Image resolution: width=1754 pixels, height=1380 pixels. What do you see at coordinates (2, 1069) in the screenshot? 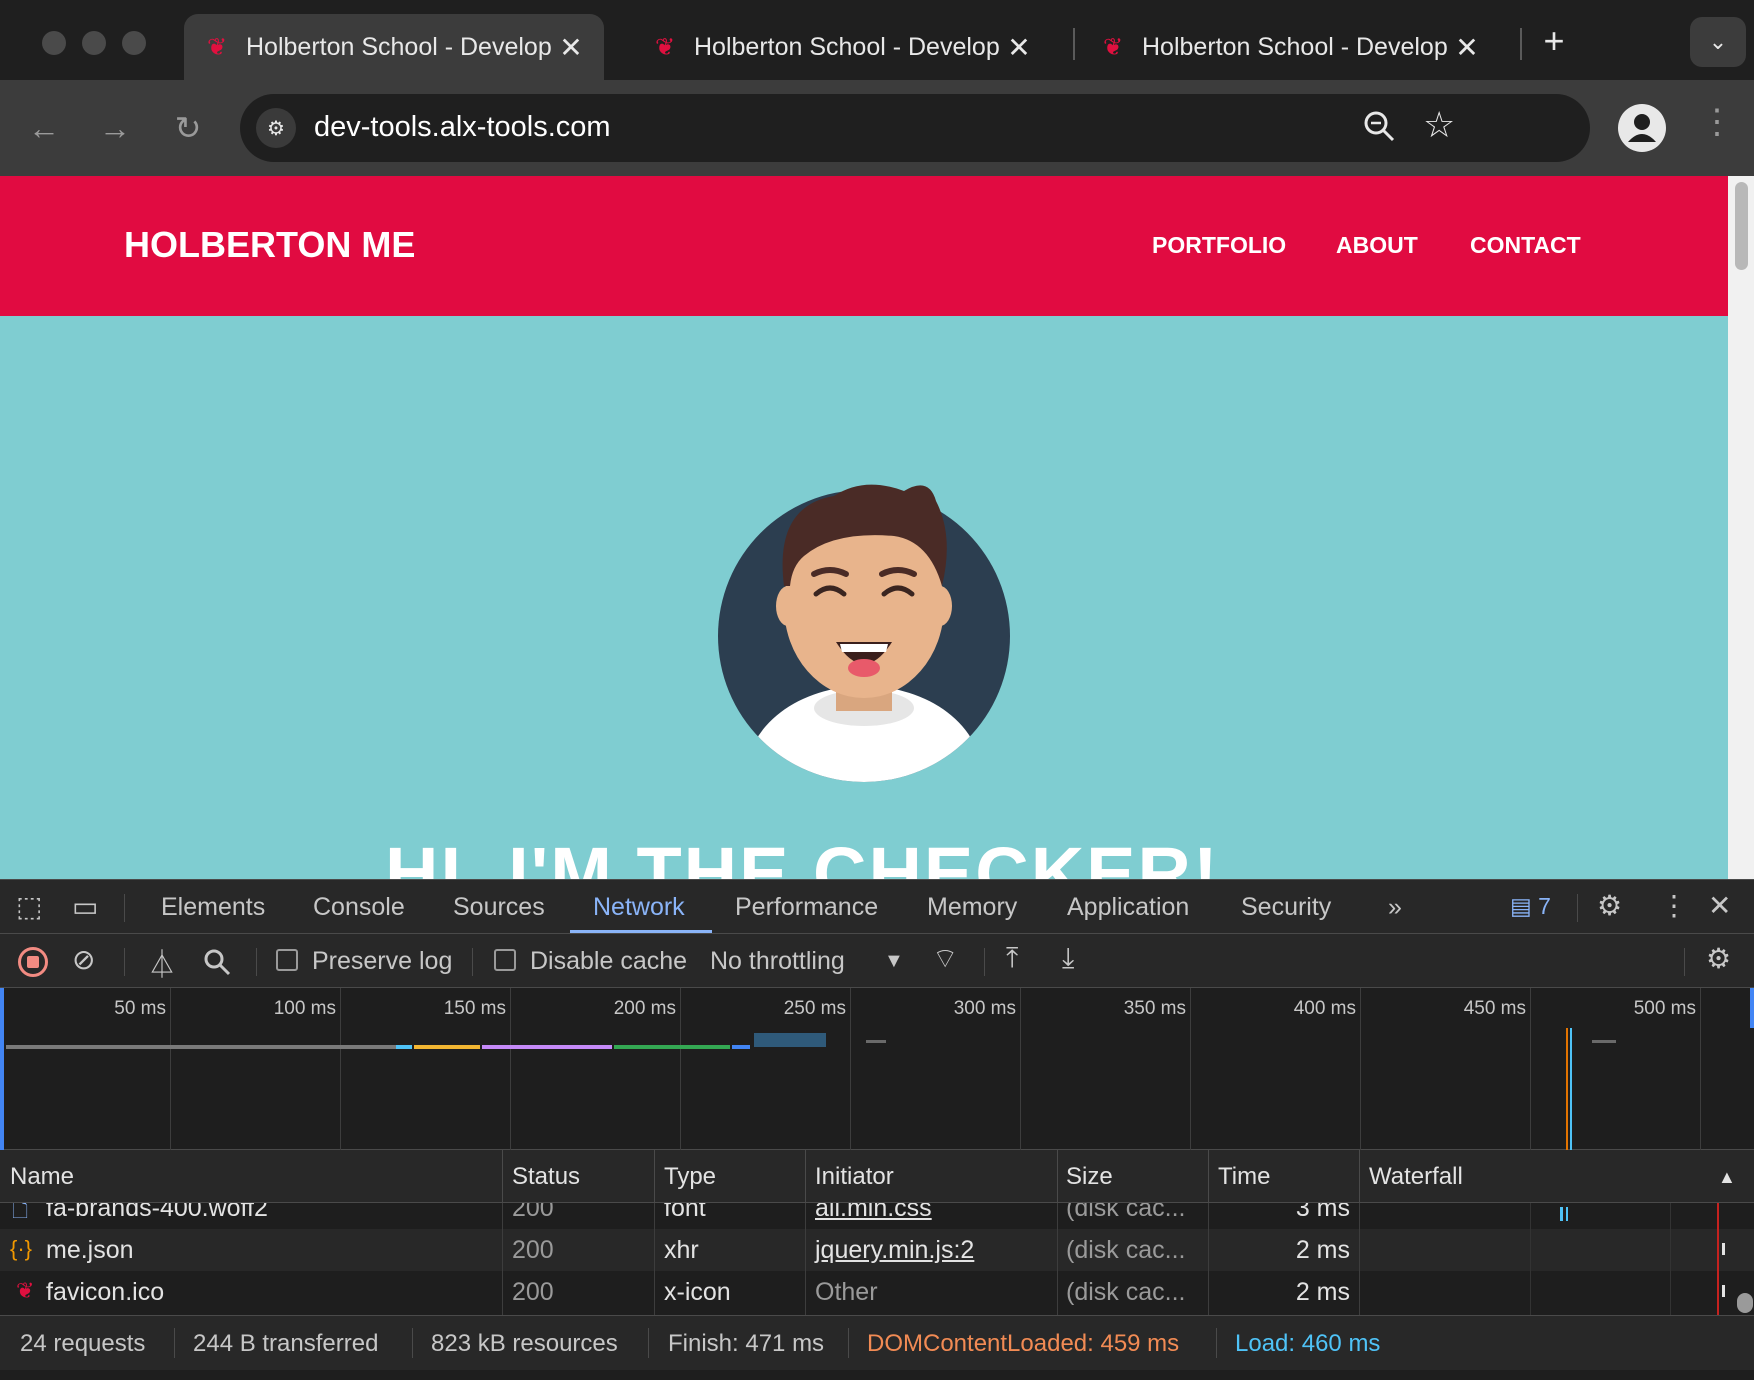
I see `range-handle-left` at bounding box center [2, 1069].